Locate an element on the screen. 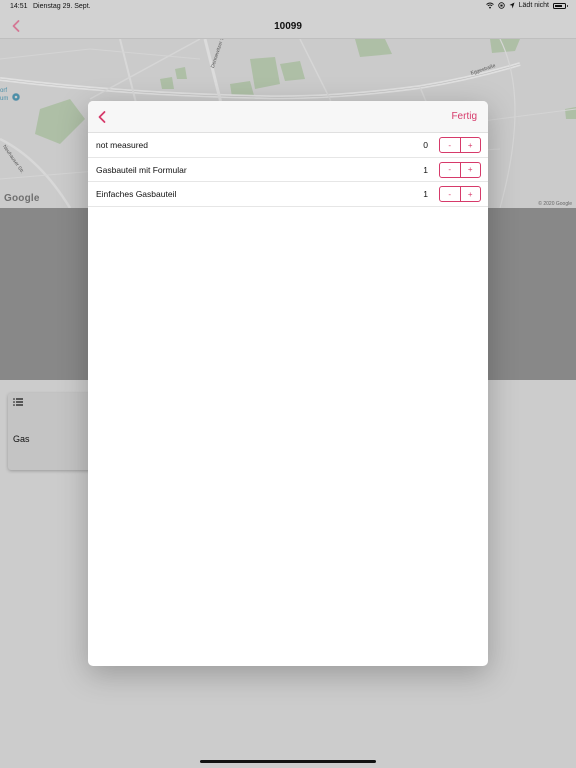 This screenshot has width=576, height=768. status-bar: 14:51 Dienstag 29. Sept. Lädt nicht is located at coordinates (288, 7).